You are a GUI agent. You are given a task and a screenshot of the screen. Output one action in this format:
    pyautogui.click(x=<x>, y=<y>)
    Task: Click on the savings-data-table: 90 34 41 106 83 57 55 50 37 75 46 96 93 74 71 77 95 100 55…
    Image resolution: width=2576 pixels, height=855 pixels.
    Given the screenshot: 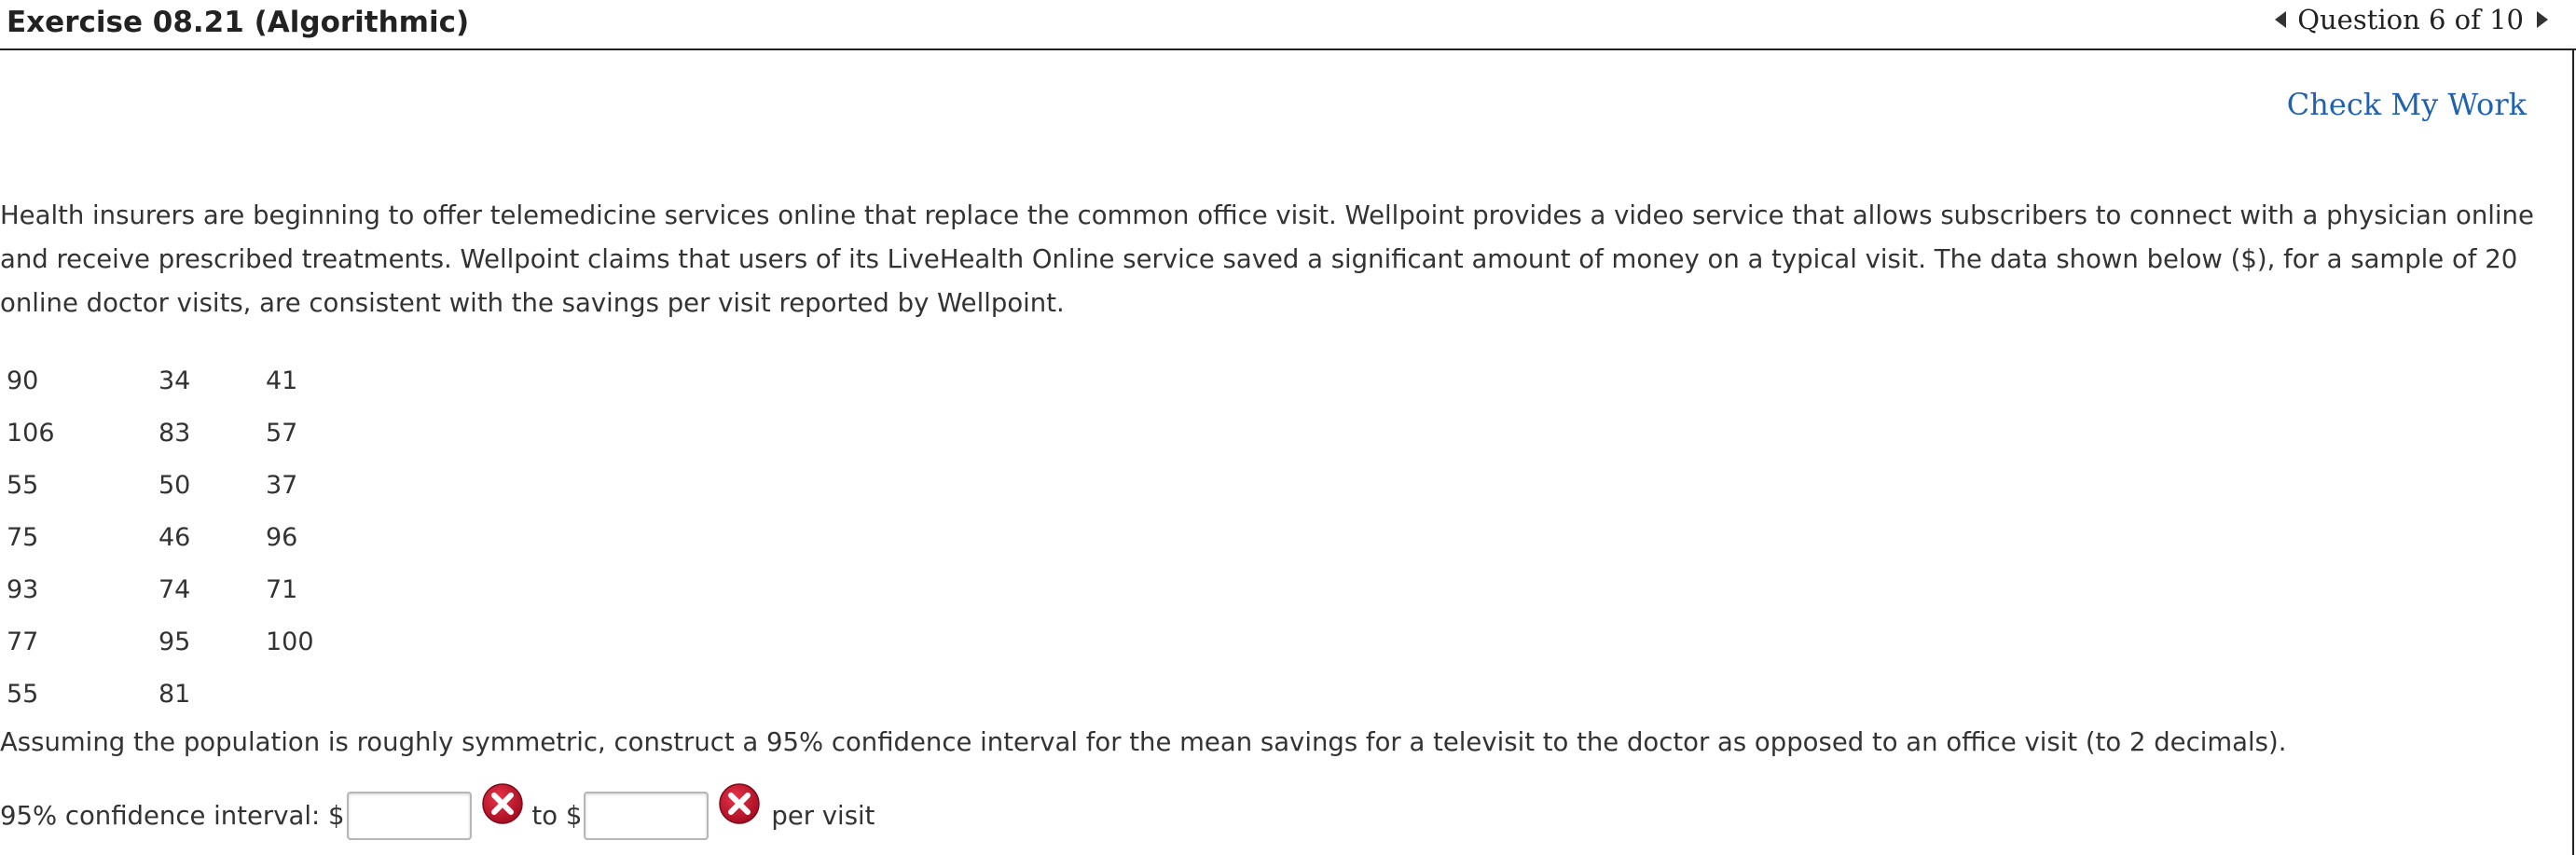 What is the action you would take?
    pyautogui.click(x=173, y=537)
    